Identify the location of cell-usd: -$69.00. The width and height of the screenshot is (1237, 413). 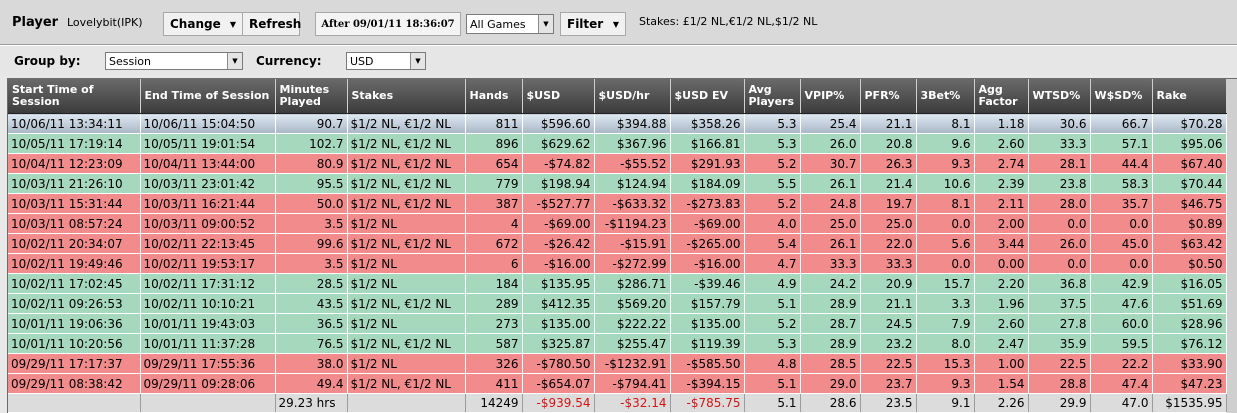
(558, 223).